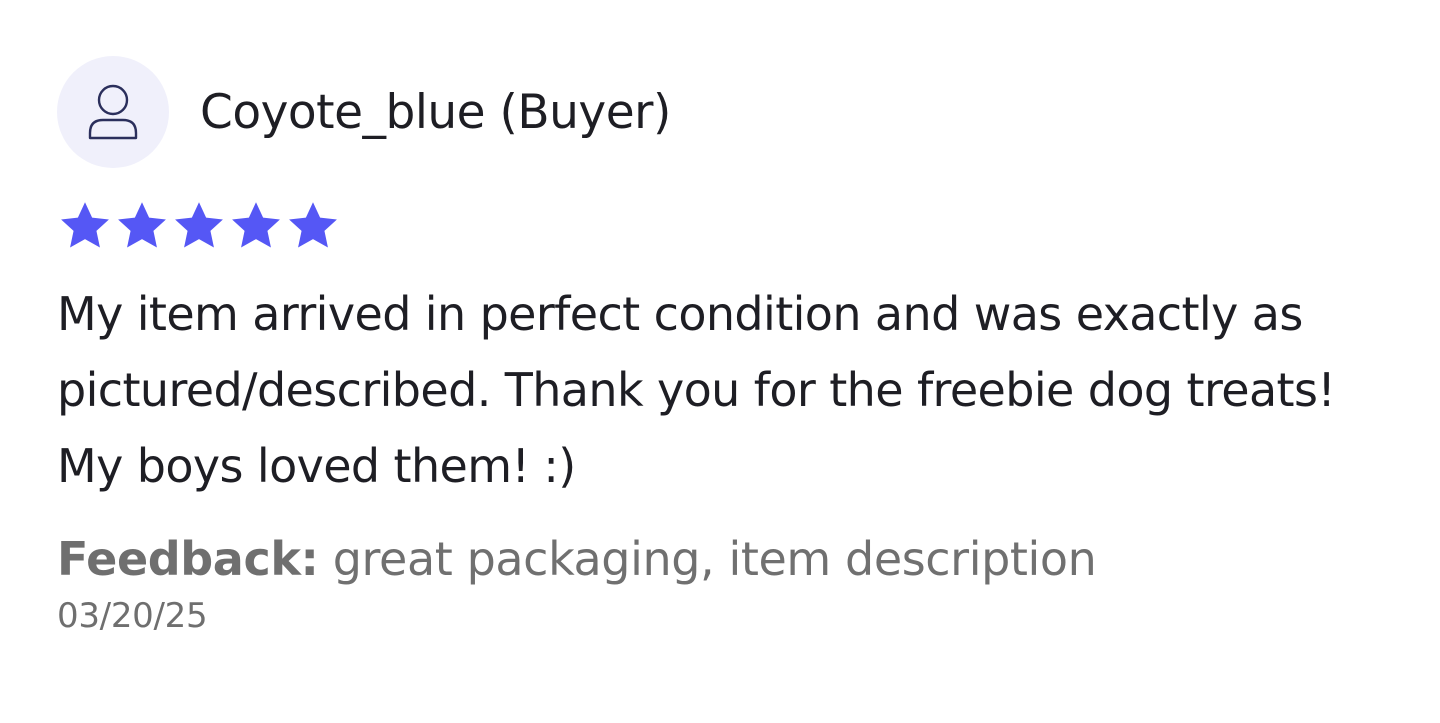 The height and width of the screenshot is (723, 1440). Describe the element at coordinates (722, 226) in the screenshot. I see `star-rating` at that location.